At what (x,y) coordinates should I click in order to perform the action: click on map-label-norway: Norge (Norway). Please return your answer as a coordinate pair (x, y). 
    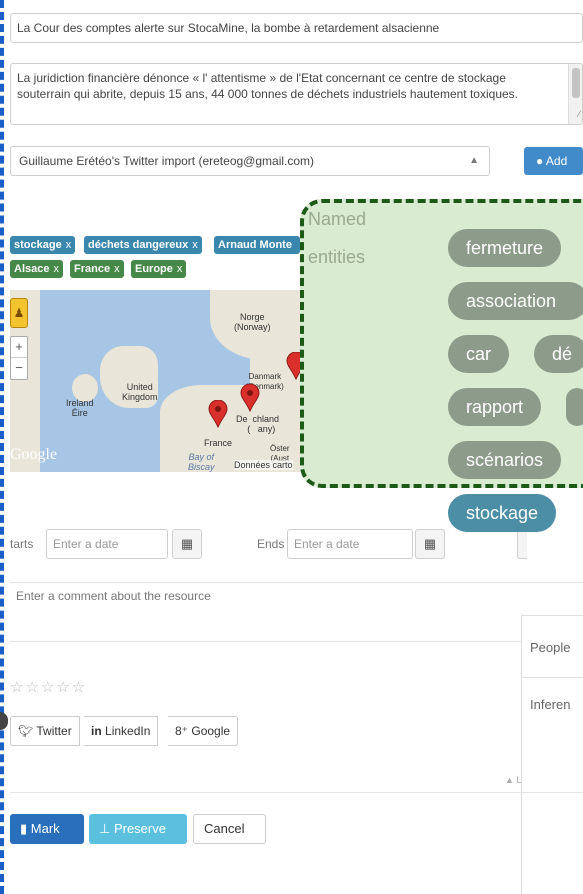
    Looking at the image, I should click on (252, 322).